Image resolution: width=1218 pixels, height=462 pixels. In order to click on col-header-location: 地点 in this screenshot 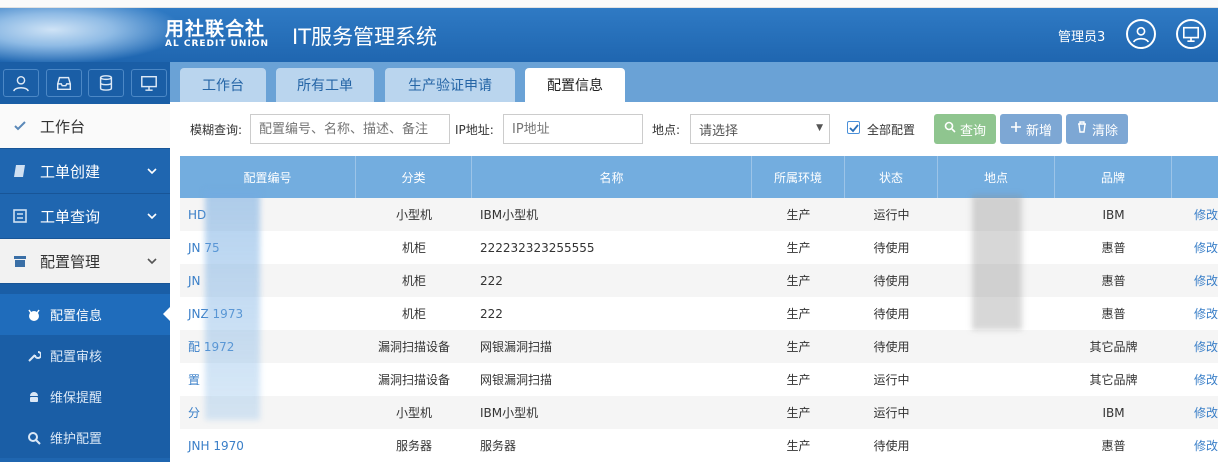, I will do `click(996, 177)`.